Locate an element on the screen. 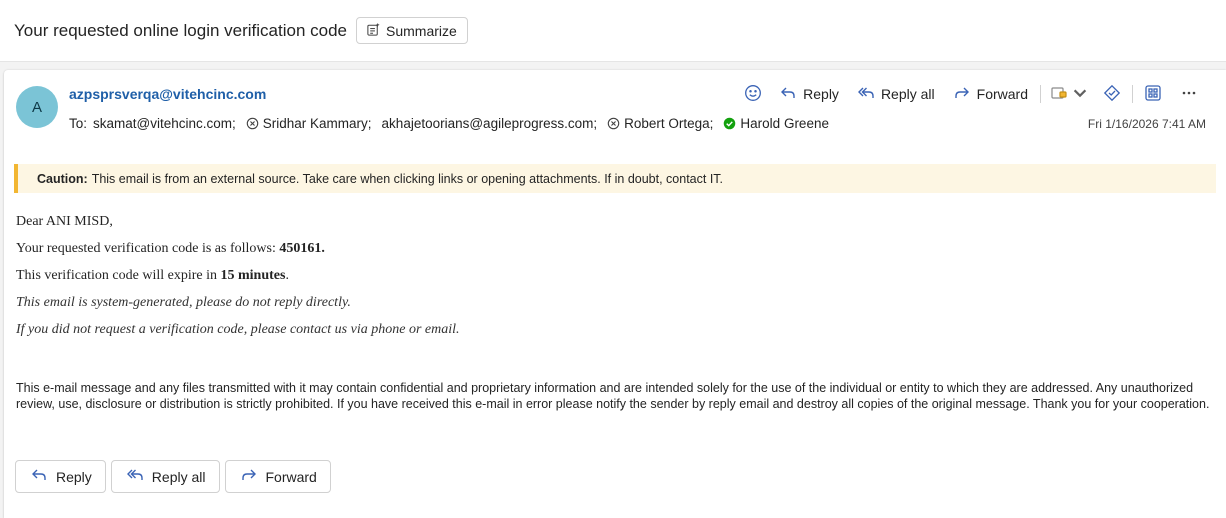 This screenshot has width=1226, height=518. verification-code: 450161. is located at coordinates (302, 248).